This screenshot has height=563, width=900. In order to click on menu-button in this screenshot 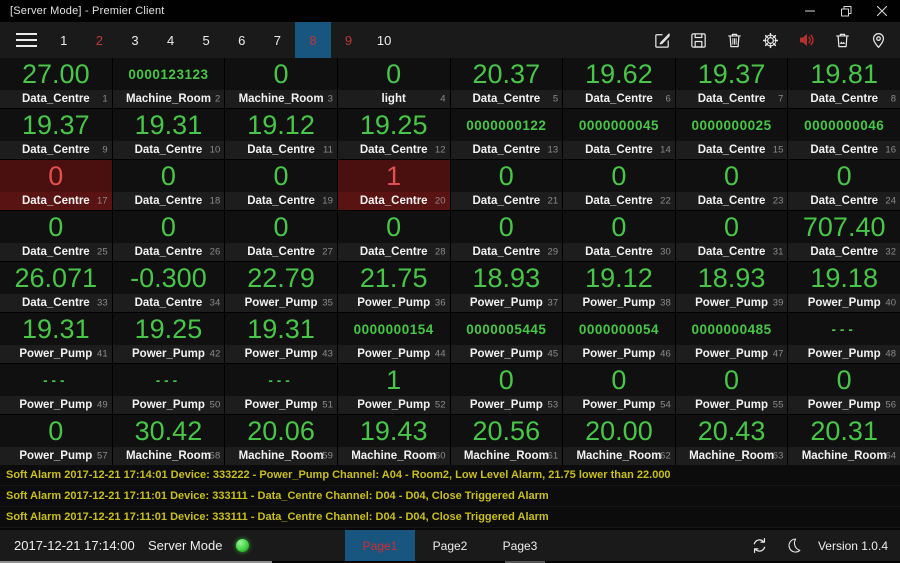, I will do `click(23, 40)`.